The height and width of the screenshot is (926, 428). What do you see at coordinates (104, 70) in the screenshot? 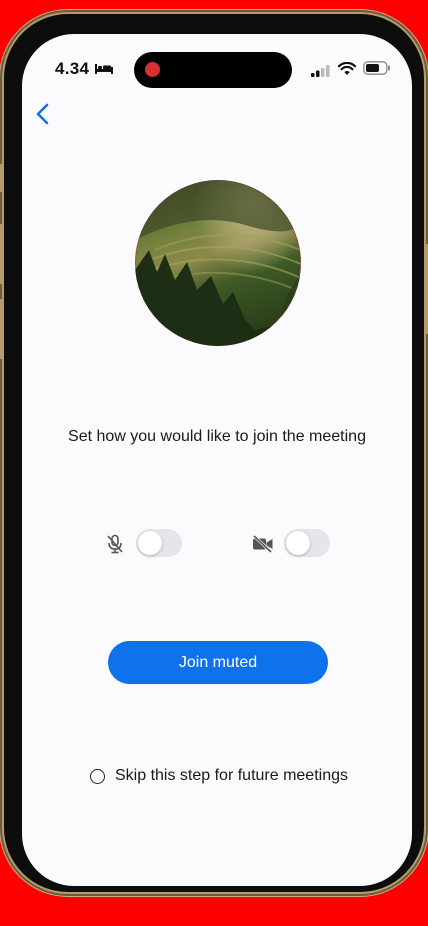
I see `bed-icon` at bounding box center [104, 70].